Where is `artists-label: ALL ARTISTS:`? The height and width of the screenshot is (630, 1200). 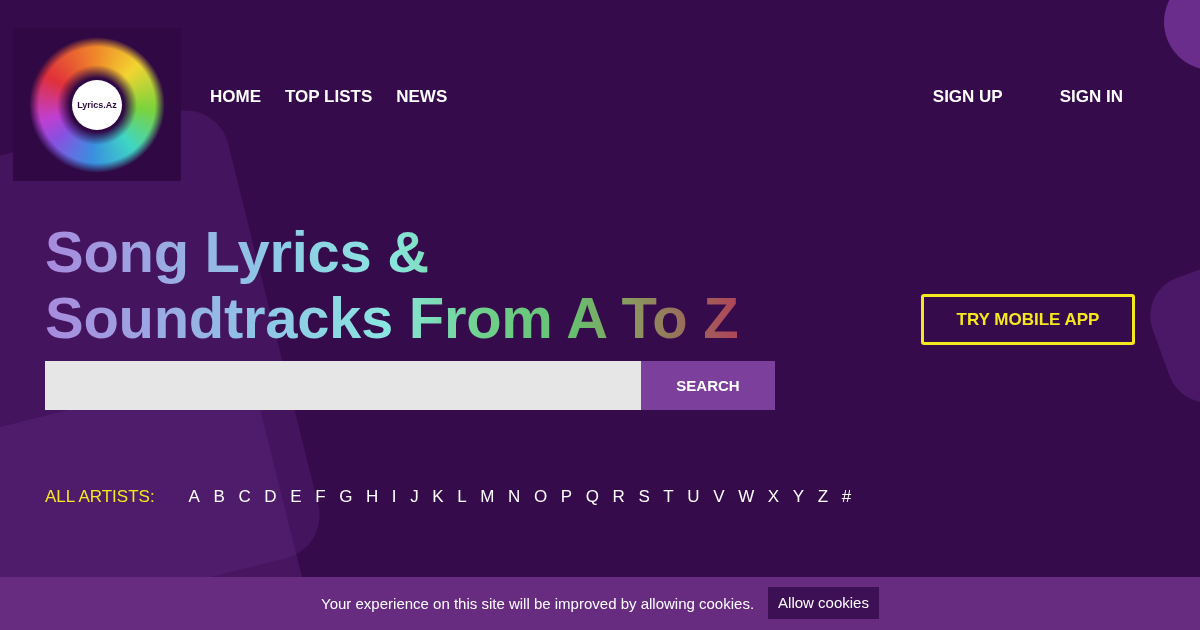 artists-label: ALL ARTISTS: is located at coordinates (100, 497).